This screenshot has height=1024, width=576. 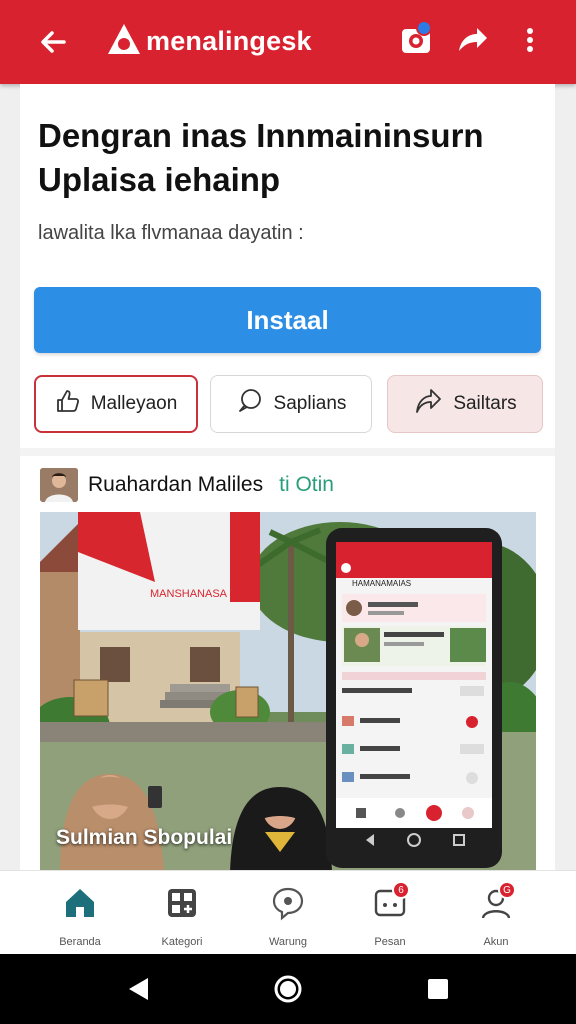 What do you see at coordinates (496, 942) in the screenshot?
I see `nav-label-profile: Akun` at bounding box center [496, 942].